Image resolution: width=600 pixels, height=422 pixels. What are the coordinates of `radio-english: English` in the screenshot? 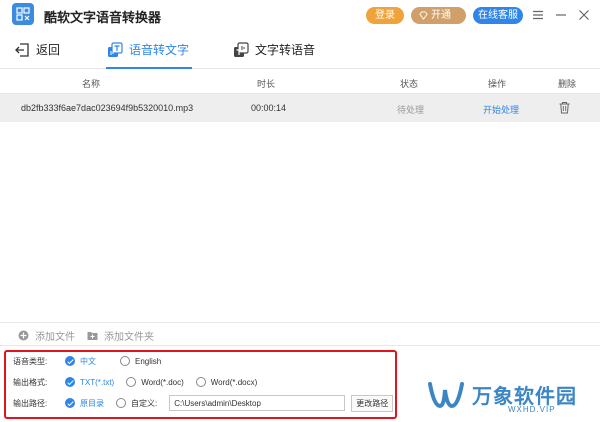 It's located at (140, 361).